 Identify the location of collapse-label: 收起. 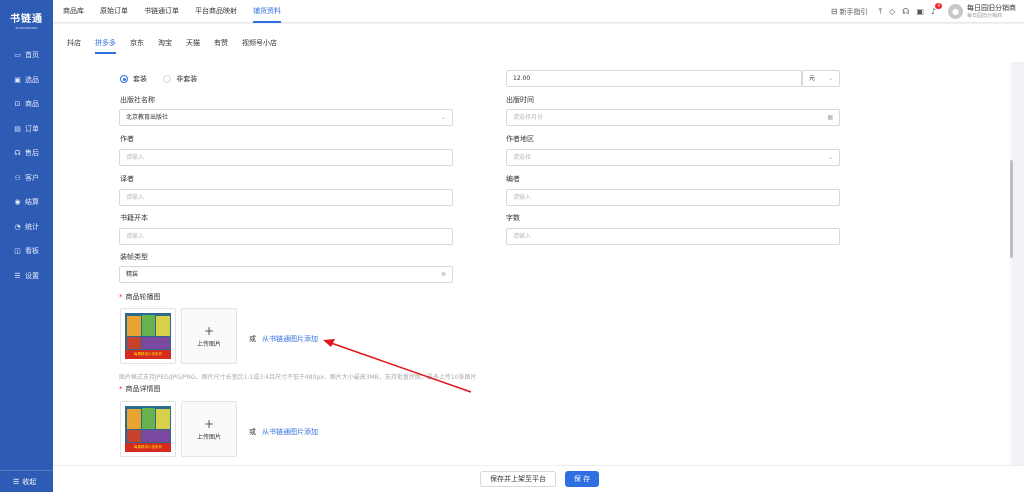
(29, 481).